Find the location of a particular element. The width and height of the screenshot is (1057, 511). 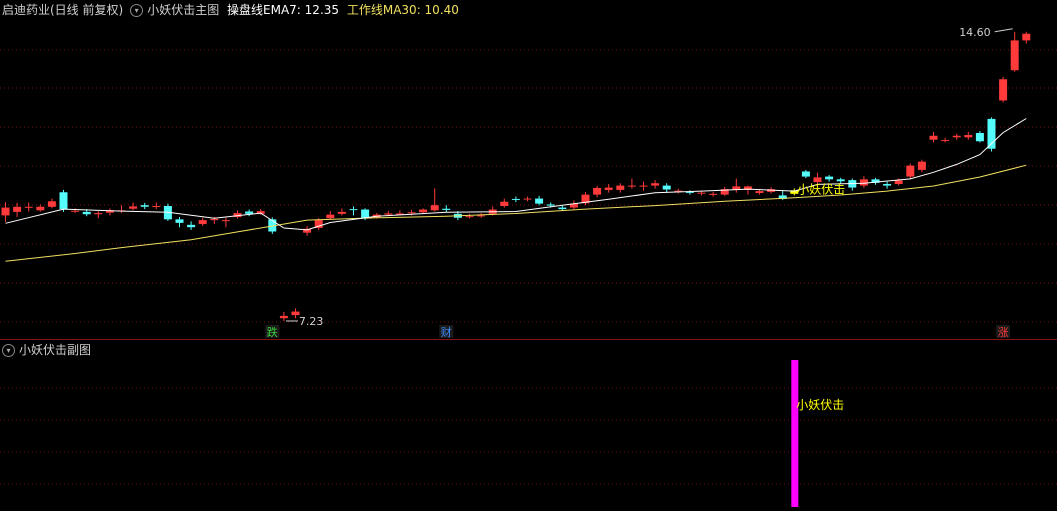

signal-bar is located at coordinates (795, 433).